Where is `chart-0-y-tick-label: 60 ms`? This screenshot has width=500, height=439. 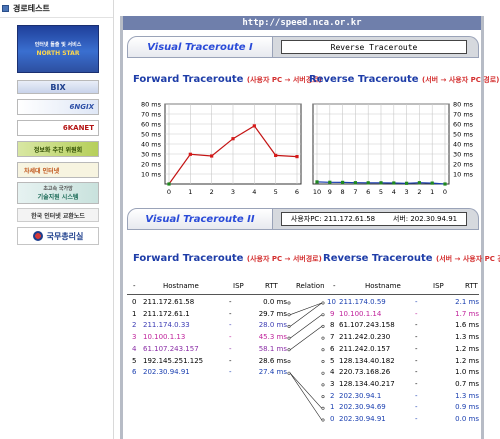
chart-0-y-tick-label: 60 ms is located at coordinates (151, 125).